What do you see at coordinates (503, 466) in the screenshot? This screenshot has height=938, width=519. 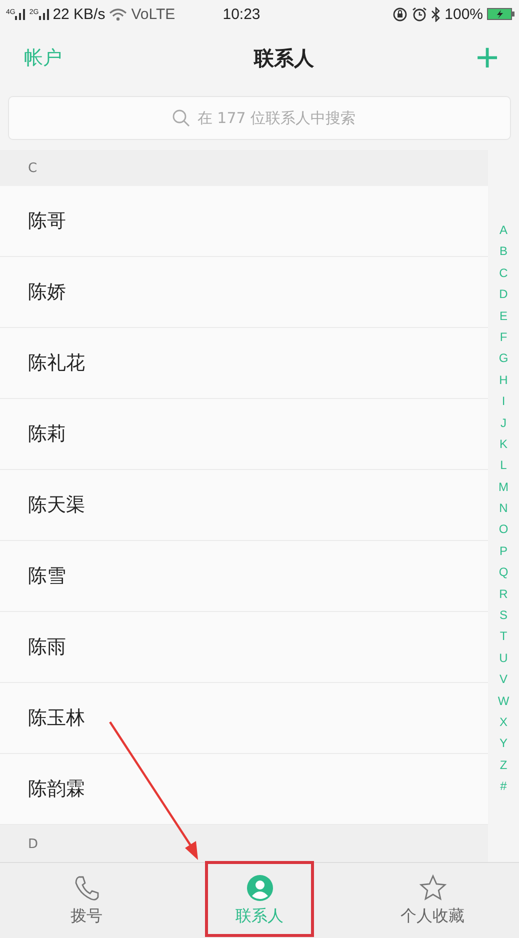 I see `index-letter: L` at bounding box center [503, 466].